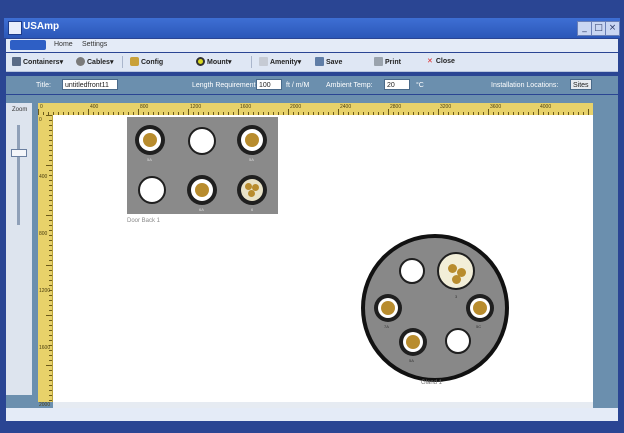  I want to click on maximize-button: □, so click(598, 28).